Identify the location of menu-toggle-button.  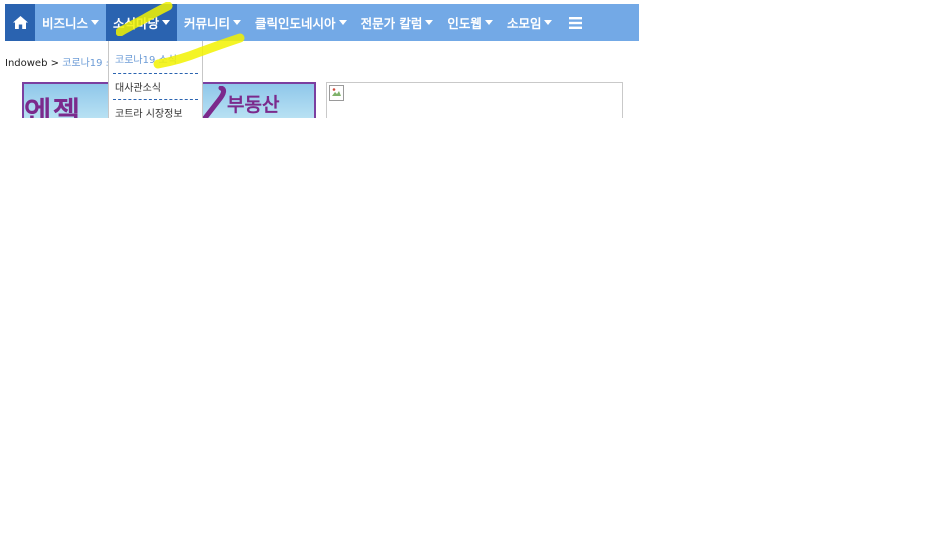
(575, 22).